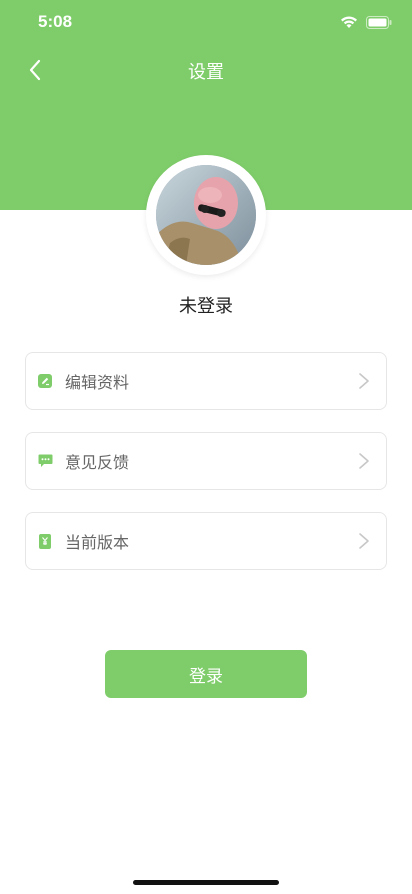 This screenshot has width=412, height=894. What do you see at coordinates (206, 674) in the screenshot?
I see `login-button: 登录` at bounding box center [206, 674].